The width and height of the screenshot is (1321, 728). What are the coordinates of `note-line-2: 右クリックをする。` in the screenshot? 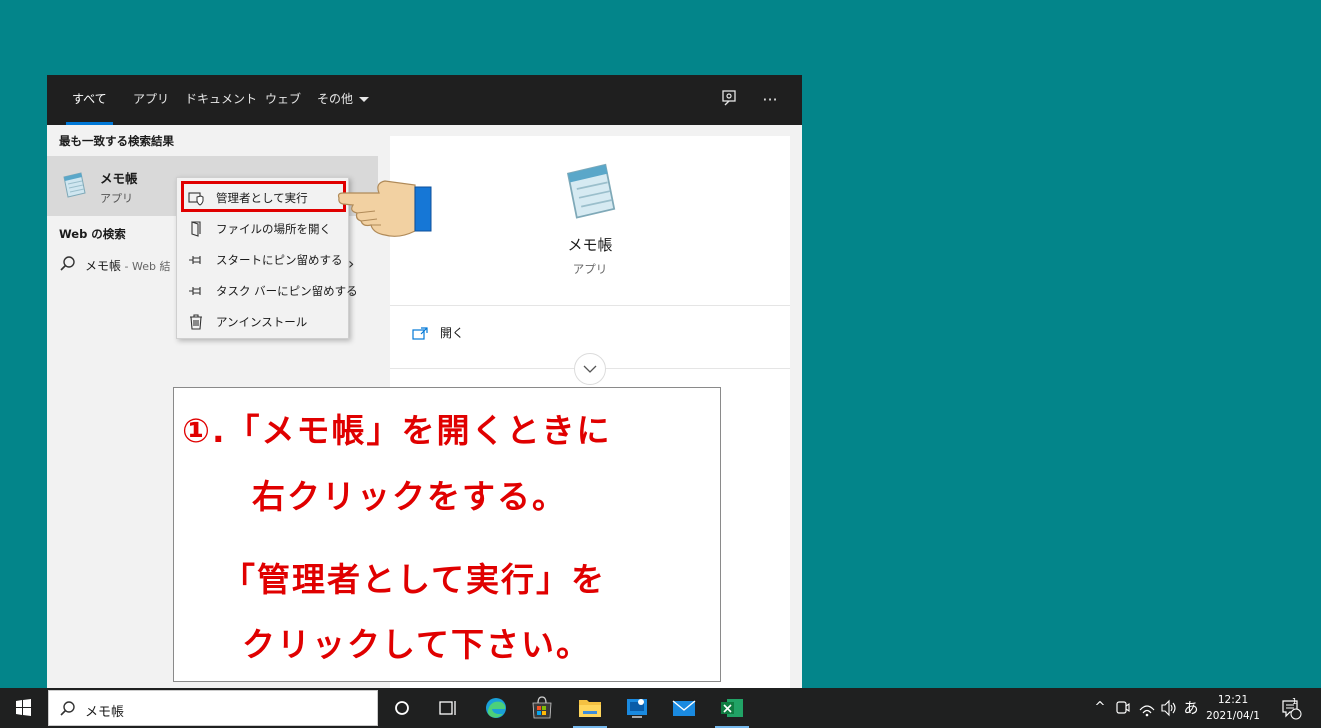 It's located at (409, 496).